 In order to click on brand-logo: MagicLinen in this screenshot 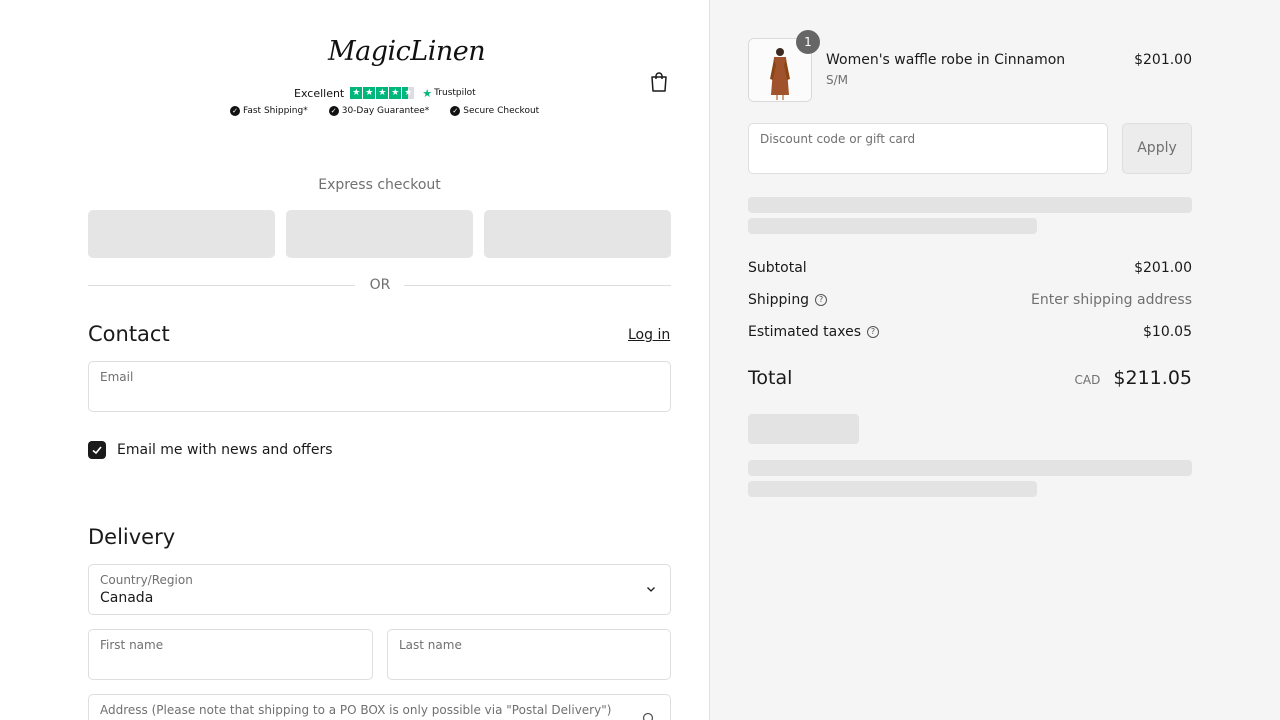, I will do `click(407, 51)`.